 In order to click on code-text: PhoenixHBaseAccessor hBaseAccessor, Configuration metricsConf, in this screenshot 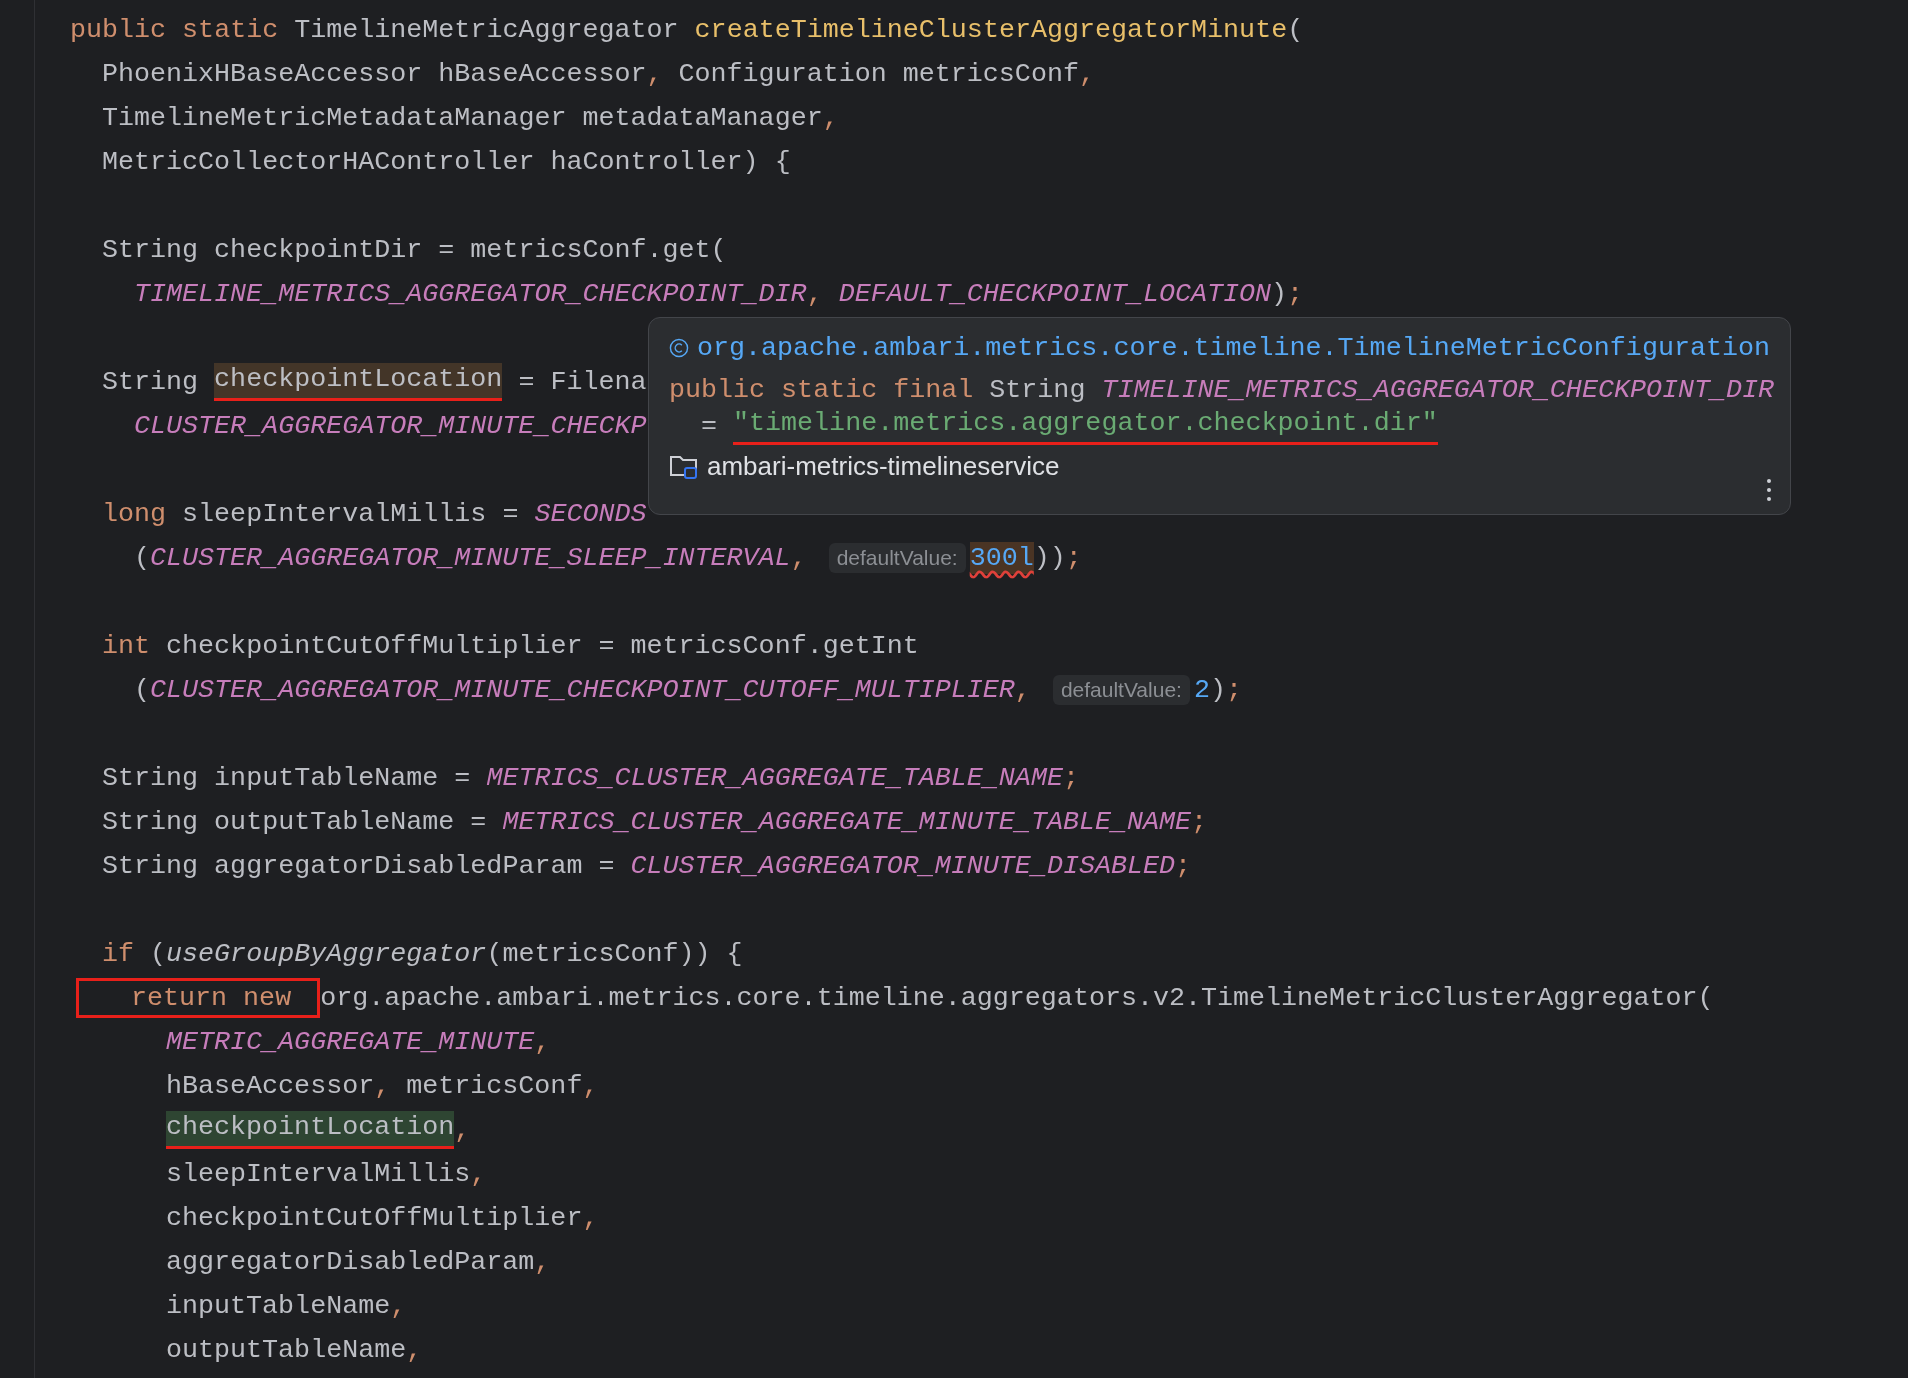, I will do `click(598, 74)`.